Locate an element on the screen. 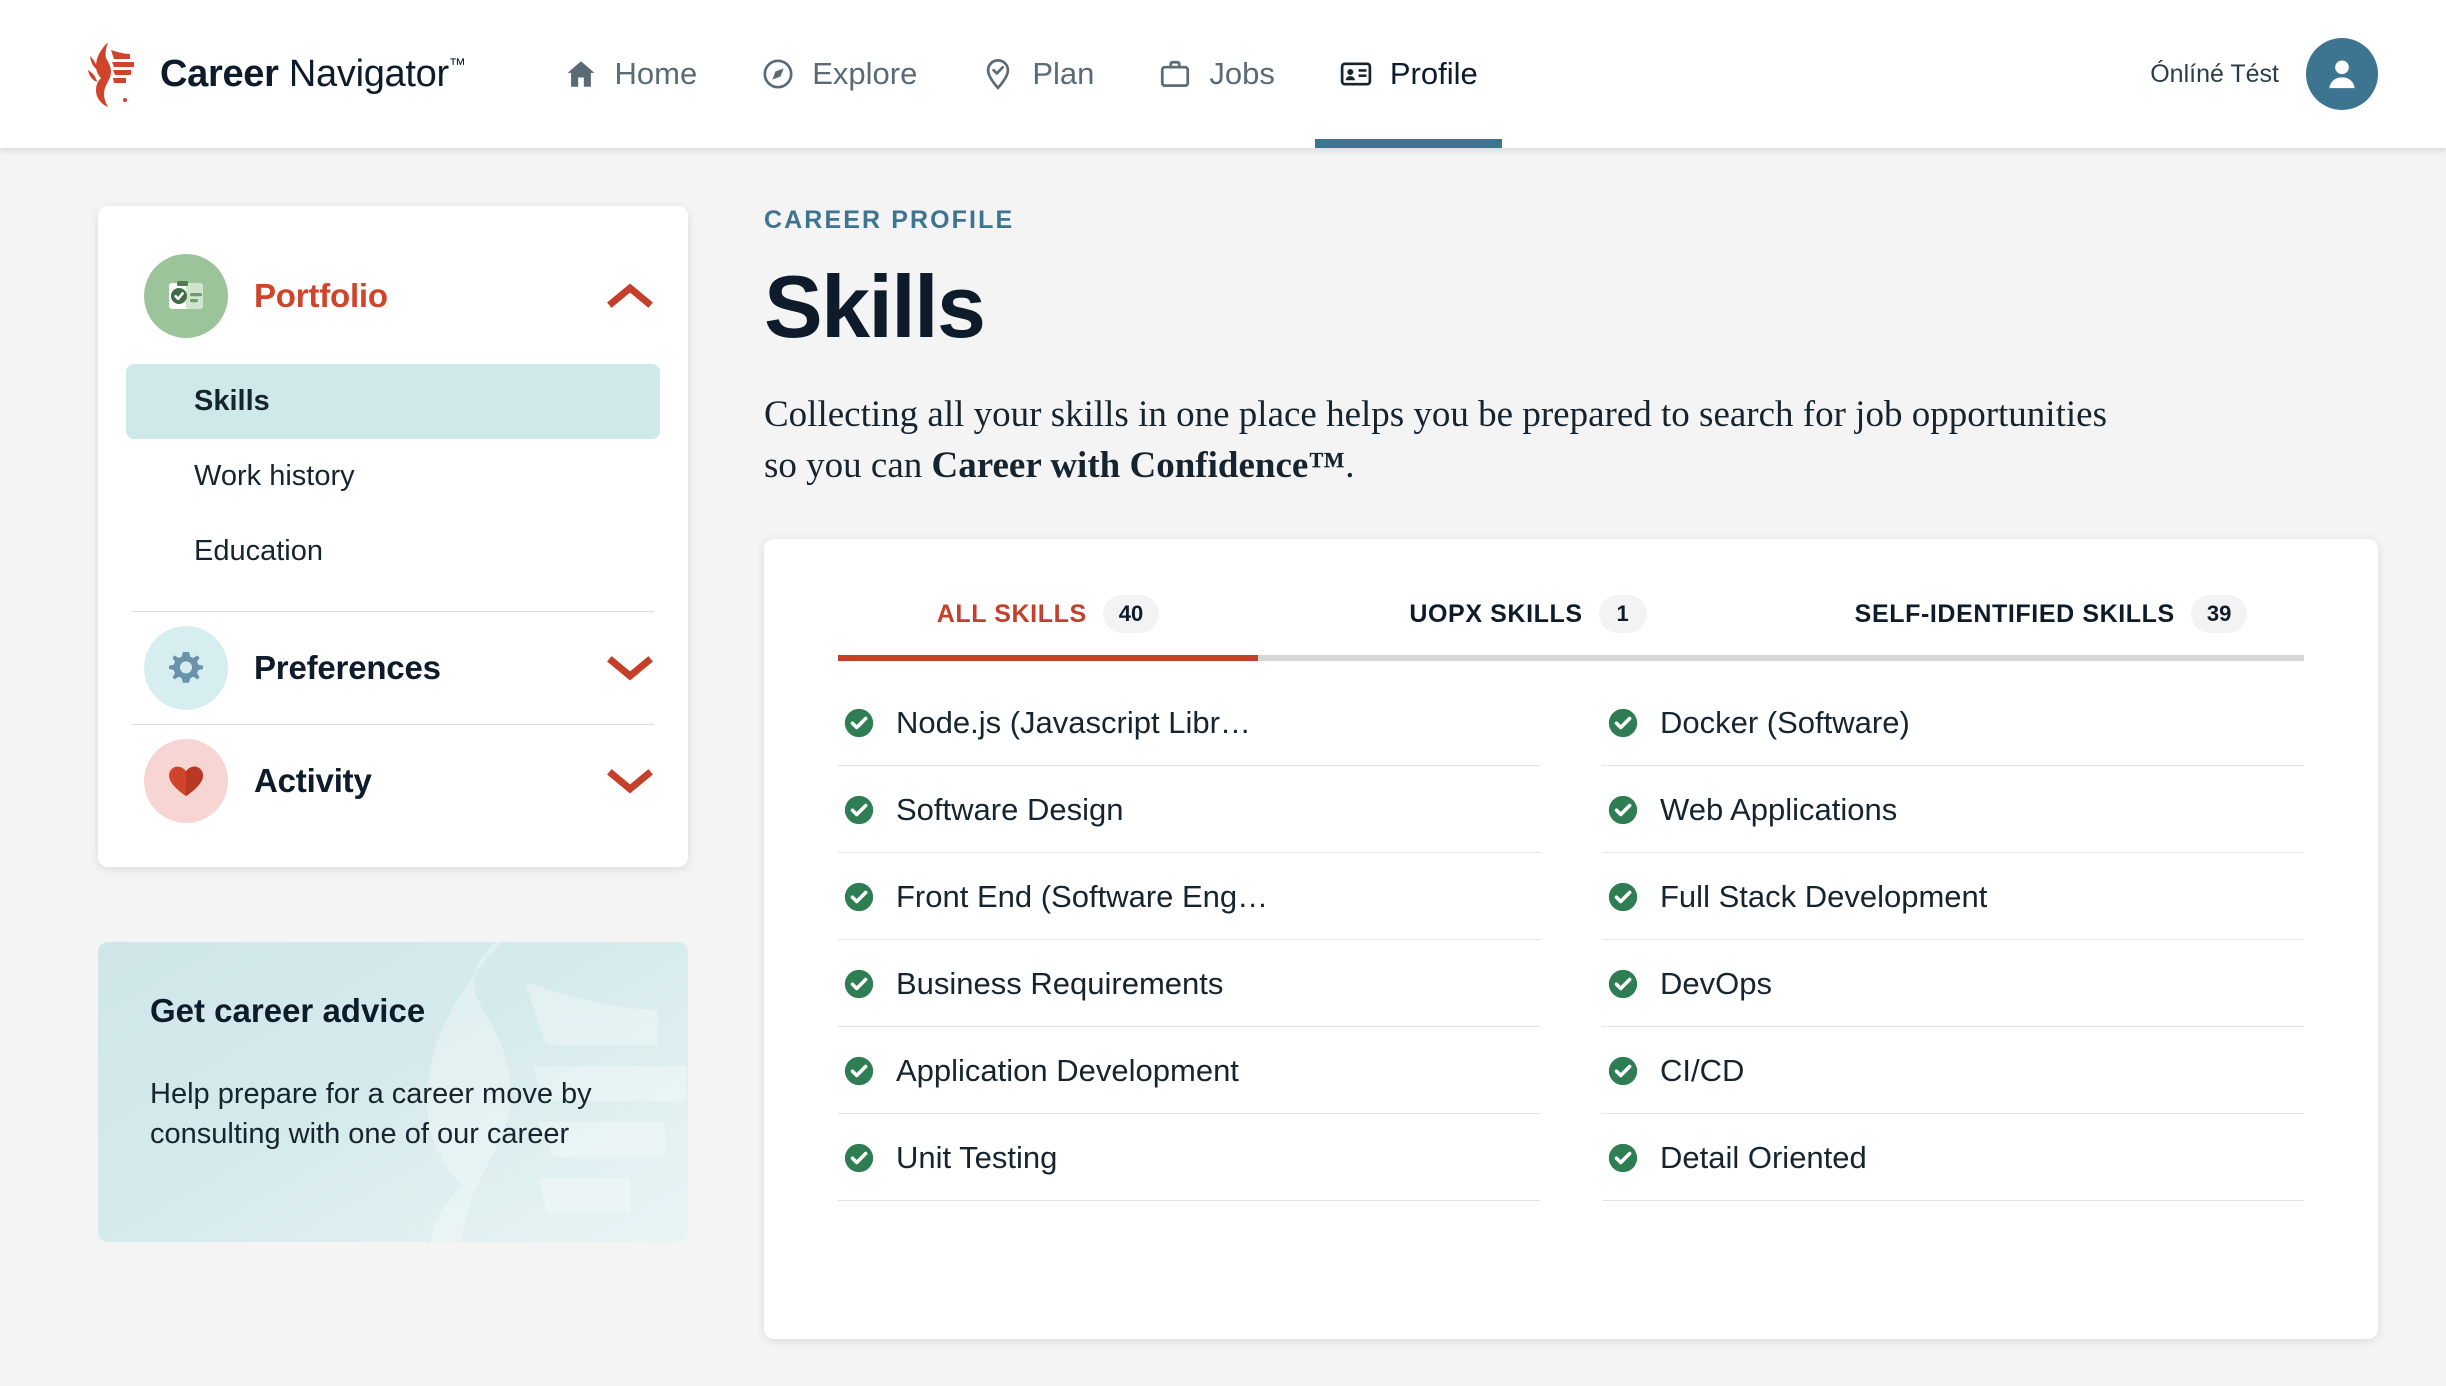 This screenshot has height=1386, width=2446. skill-row: Business Requirements is located at coordinates (1189, 984).